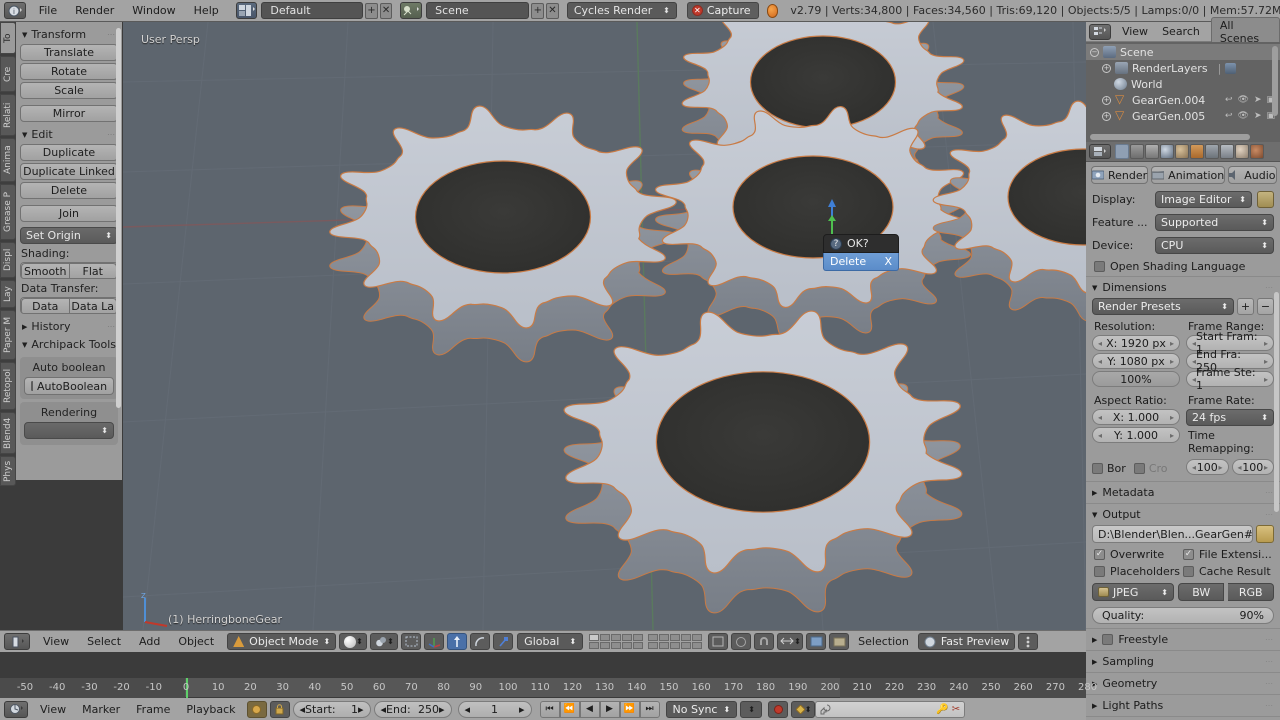  I want to click on duplicate-button: Duplicate, so click(69, 152).